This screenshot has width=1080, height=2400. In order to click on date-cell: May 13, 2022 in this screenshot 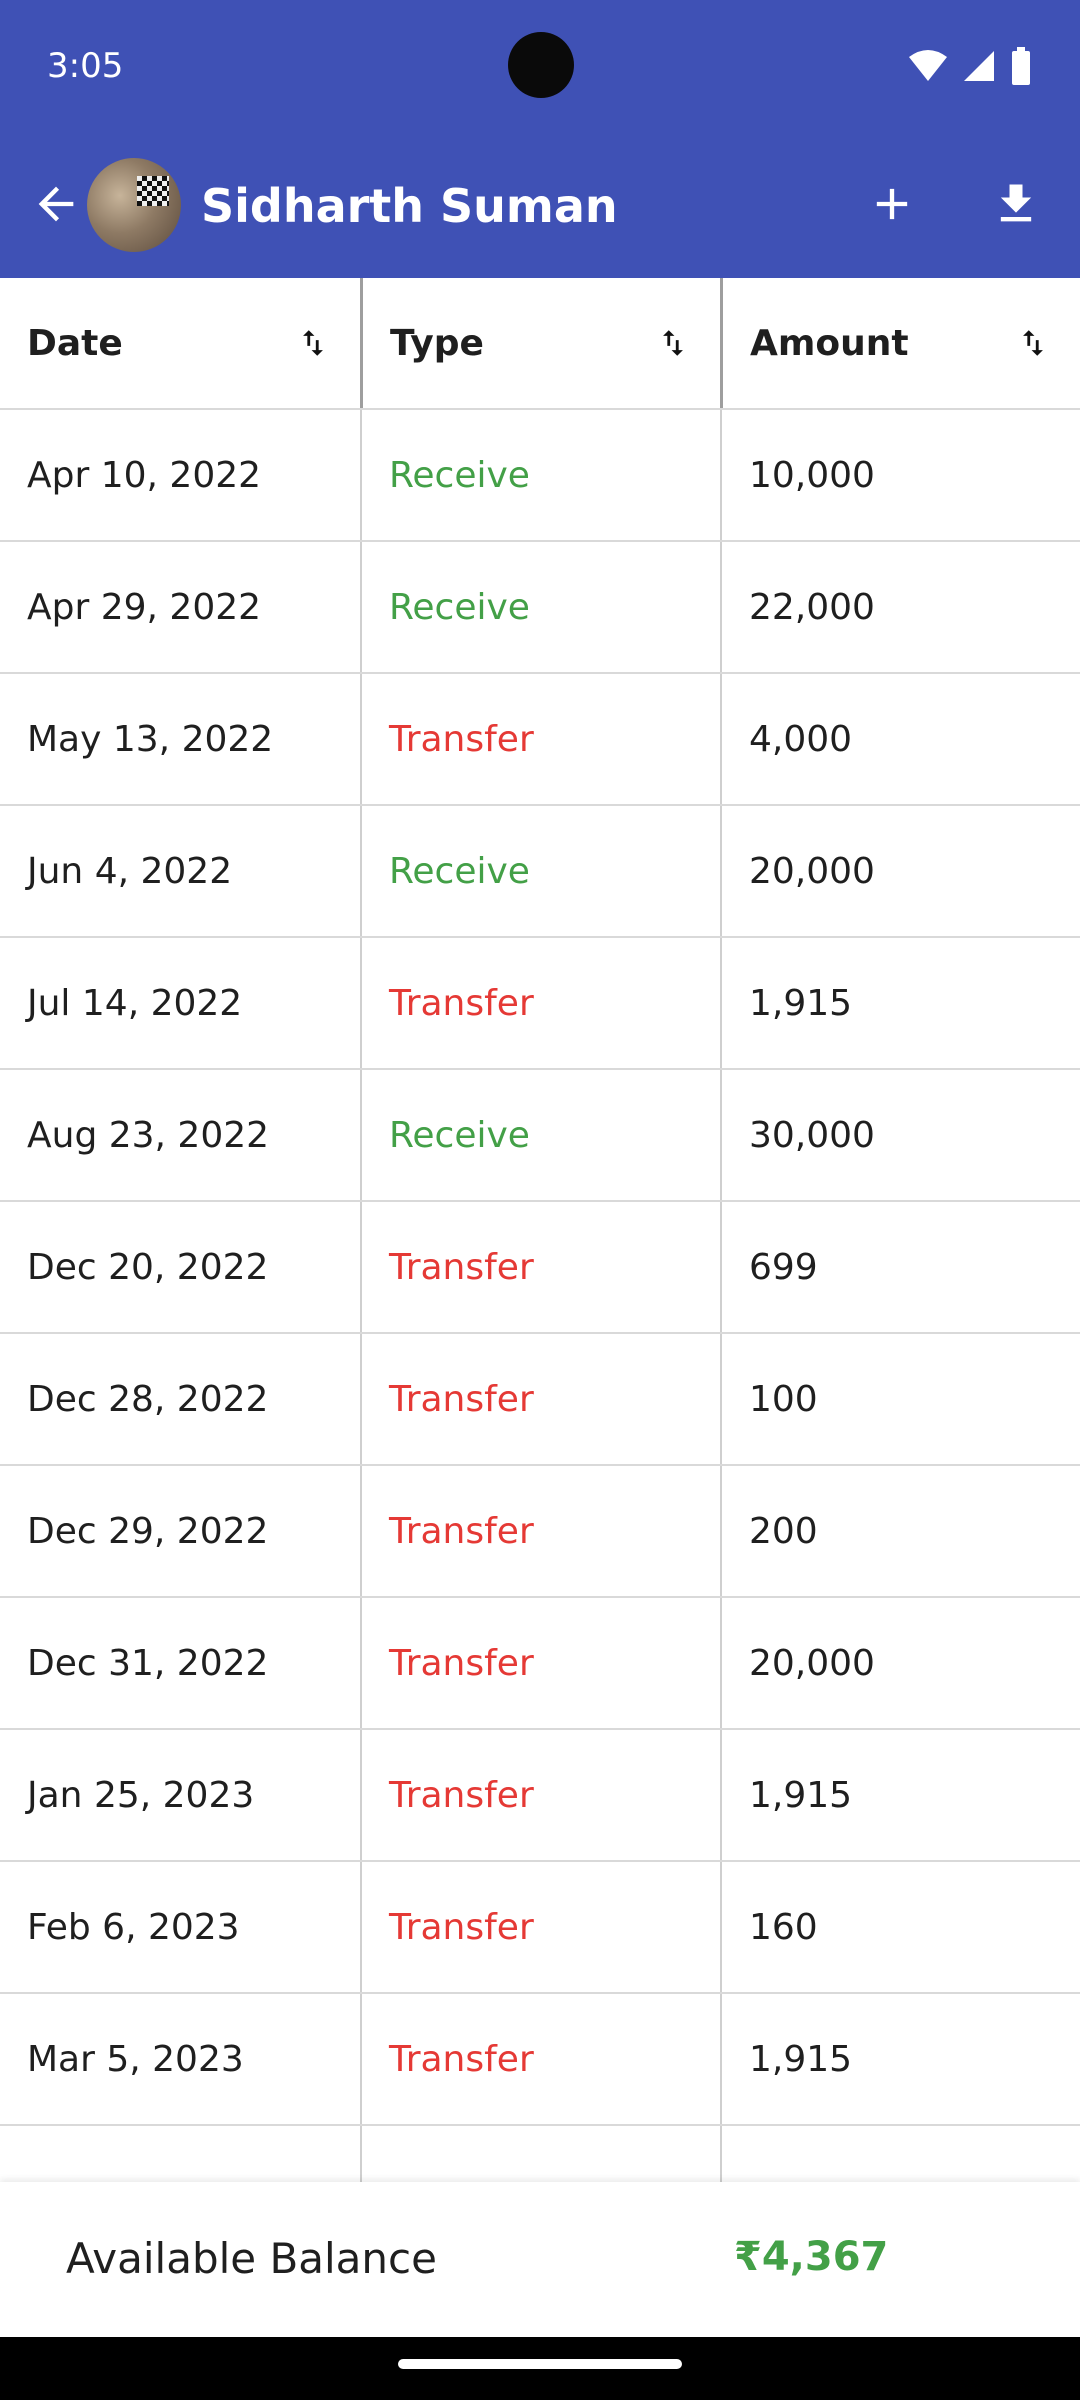, I will do `click(150, 739)`.